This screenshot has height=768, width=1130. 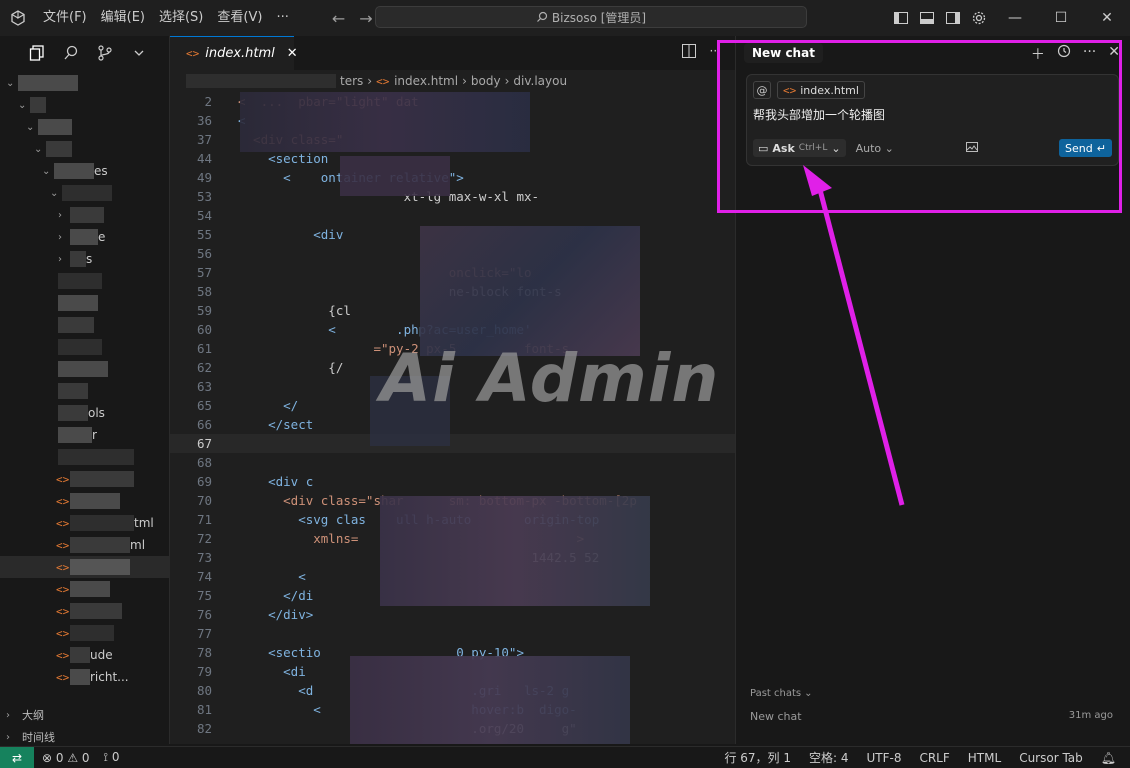 I want to click on model-dropdown: Auto ⌄, so click(x=875, y=148).